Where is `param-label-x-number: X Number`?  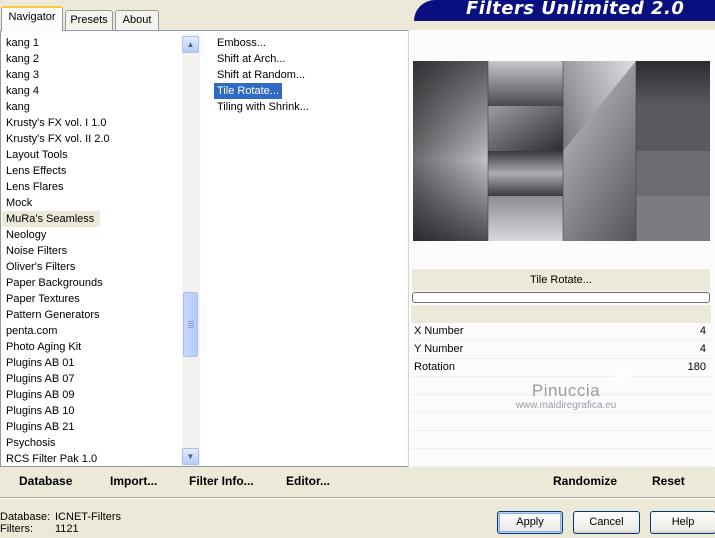 param-label-x-number: X Number is located at coordinates (439, 331).